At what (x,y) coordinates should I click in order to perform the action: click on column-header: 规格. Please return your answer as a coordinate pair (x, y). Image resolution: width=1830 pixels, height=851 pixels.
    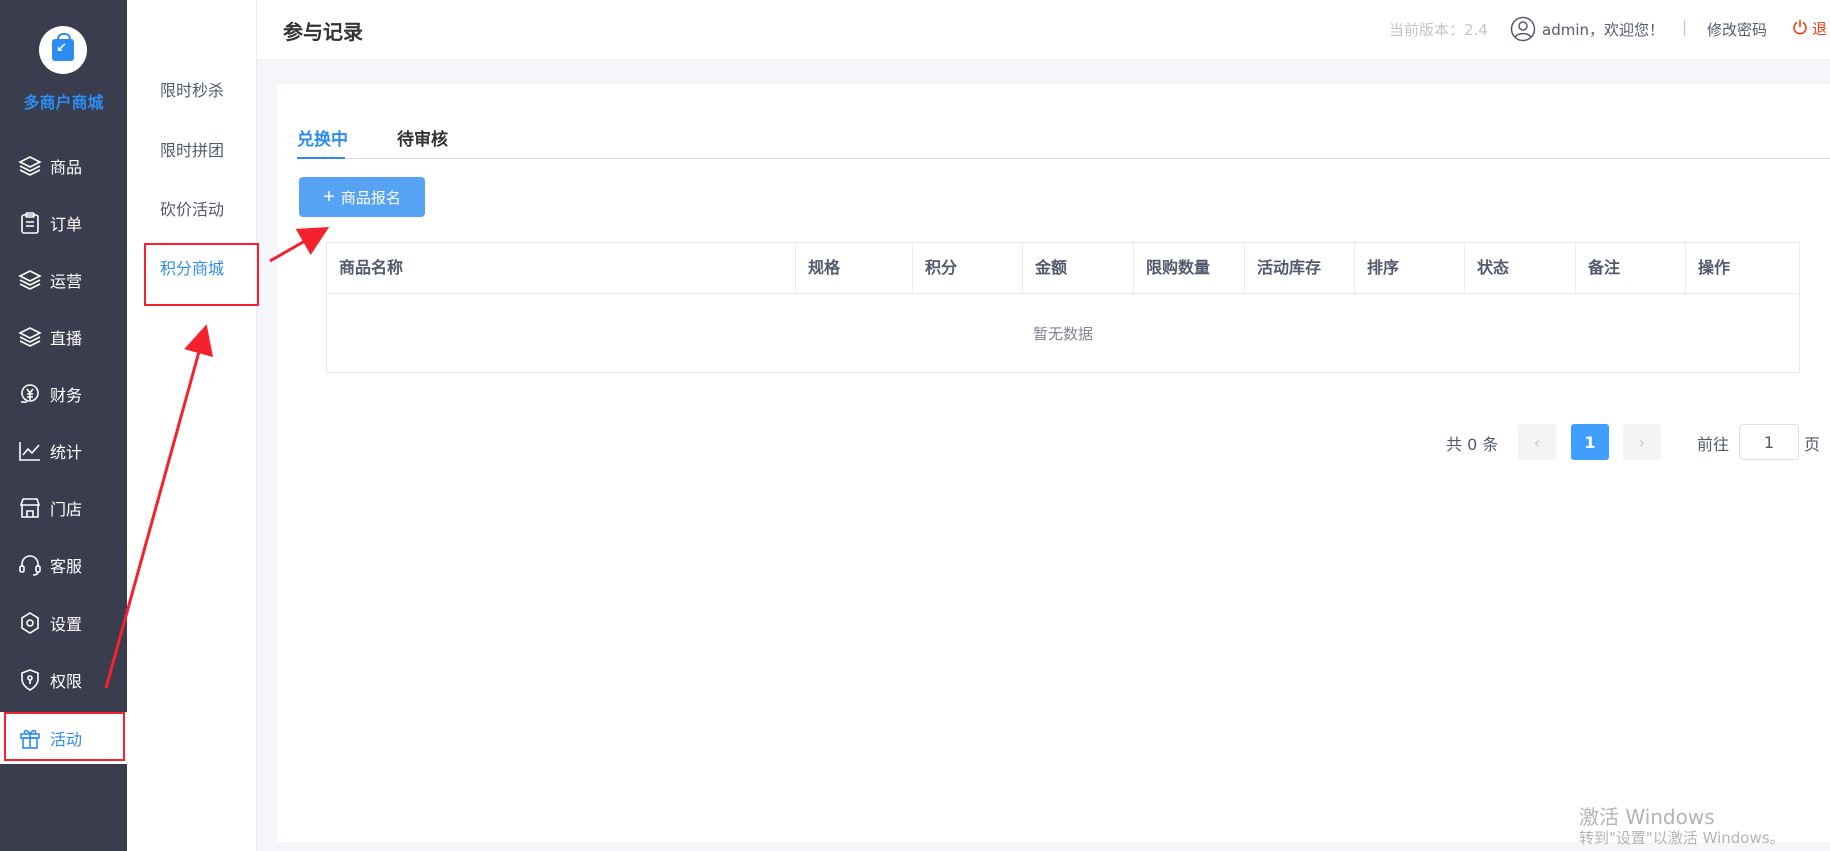
    Looking at the image, I should click on (854, 268).